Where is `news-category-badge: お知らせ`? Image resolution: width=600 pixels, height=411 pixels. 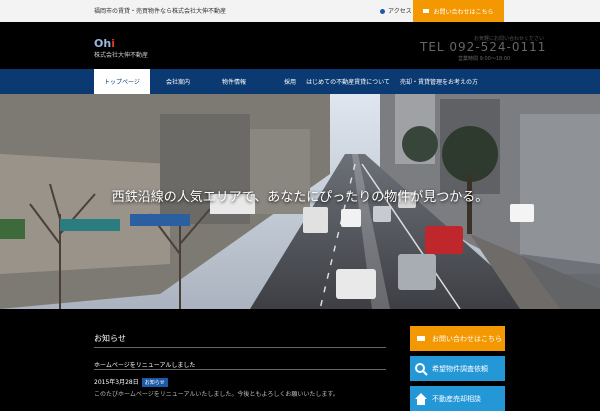
news-category-badge: お知らせ is located at coordinates (154, 382).